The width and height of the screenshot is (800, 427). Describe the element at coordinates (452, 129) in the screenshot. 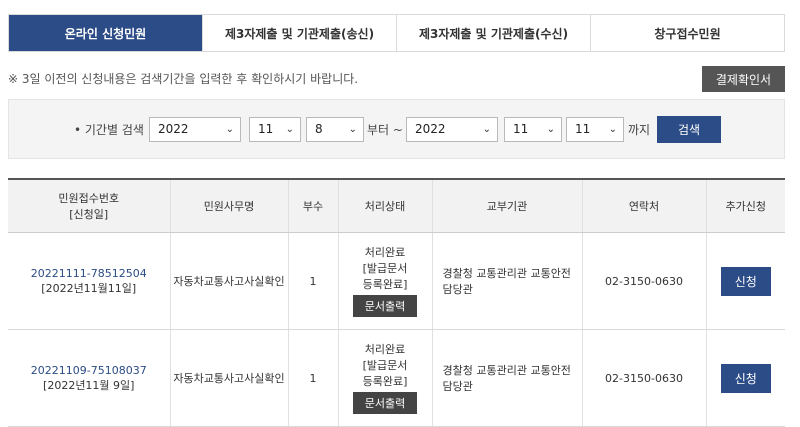

I see `end-year-select: 2022 ⌄` at that location.